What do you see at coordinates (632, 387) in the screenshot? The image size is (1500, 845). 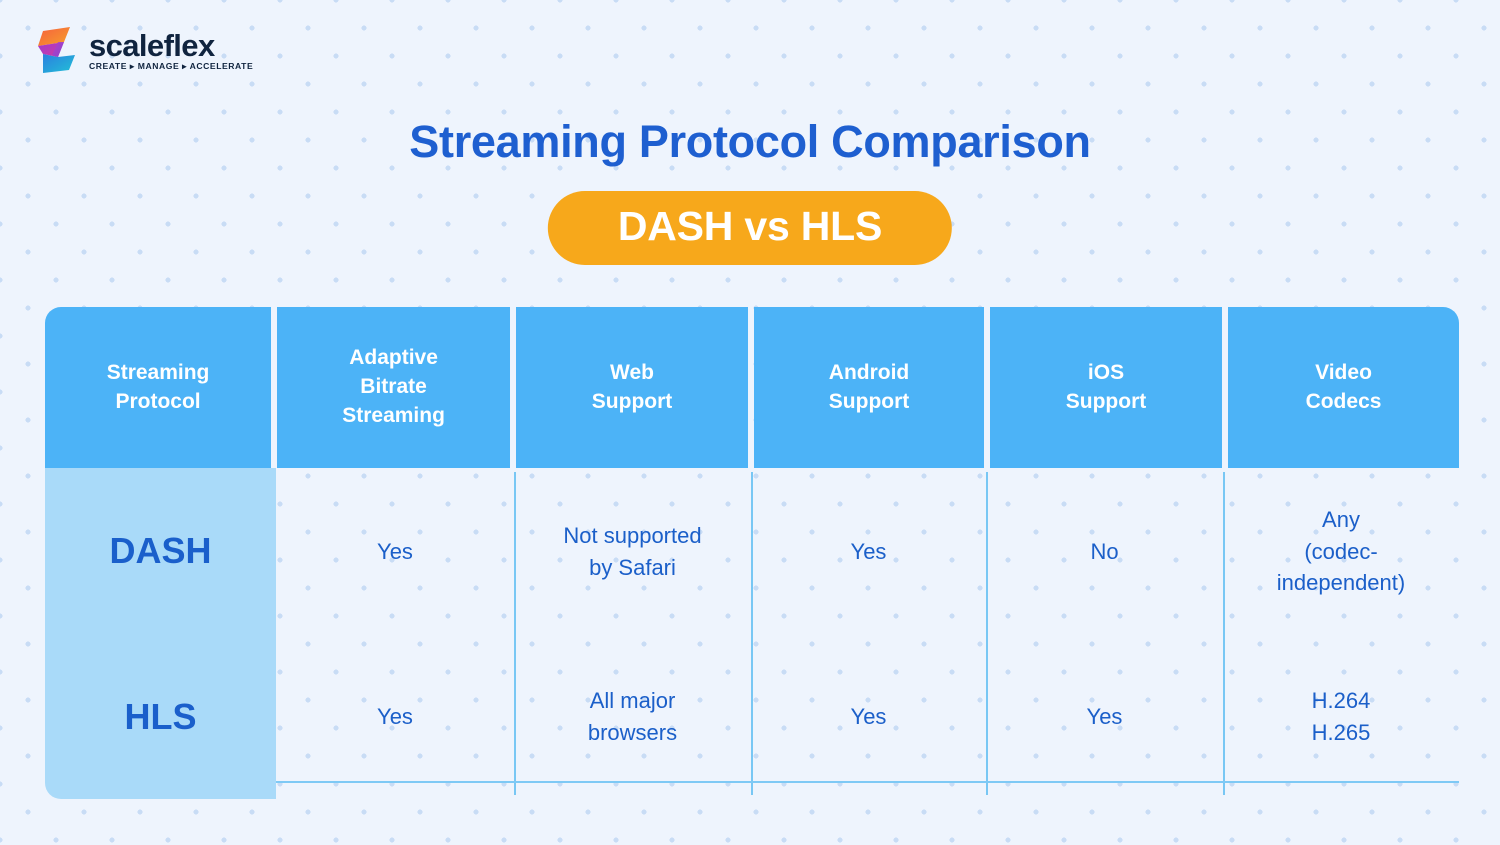 I see `column-header-web-support: Web Support` at bounding box center [632, 387].